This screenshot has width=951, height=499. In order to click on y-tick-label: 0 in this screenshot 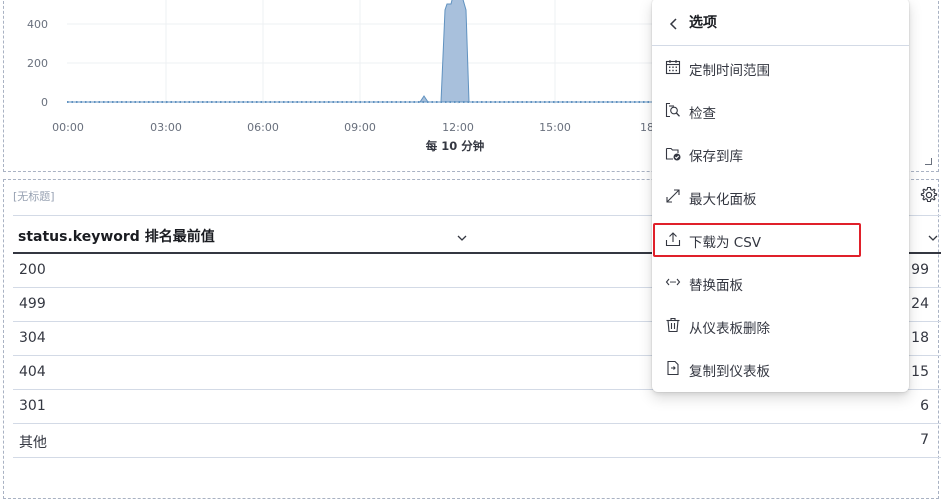, I will do `click(44, 102)`.